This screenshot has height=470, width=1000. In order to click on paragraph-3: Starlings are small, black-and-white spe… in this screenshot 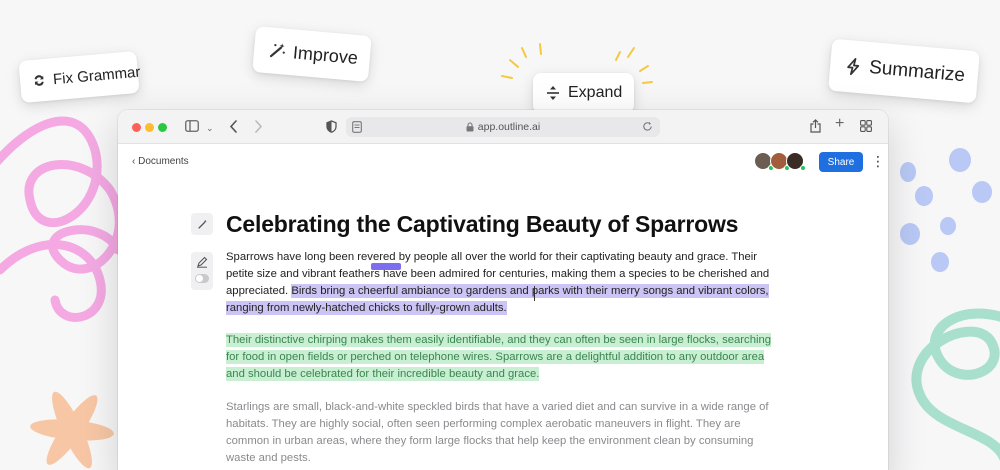, I will do `click(503, 433)`.